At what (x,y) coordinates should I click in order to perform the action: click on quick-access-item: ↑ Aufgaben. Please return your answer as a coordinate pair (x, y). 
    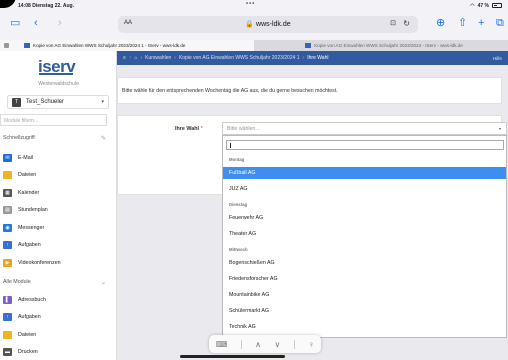
    Looking at the image, I should click on (58, 245).